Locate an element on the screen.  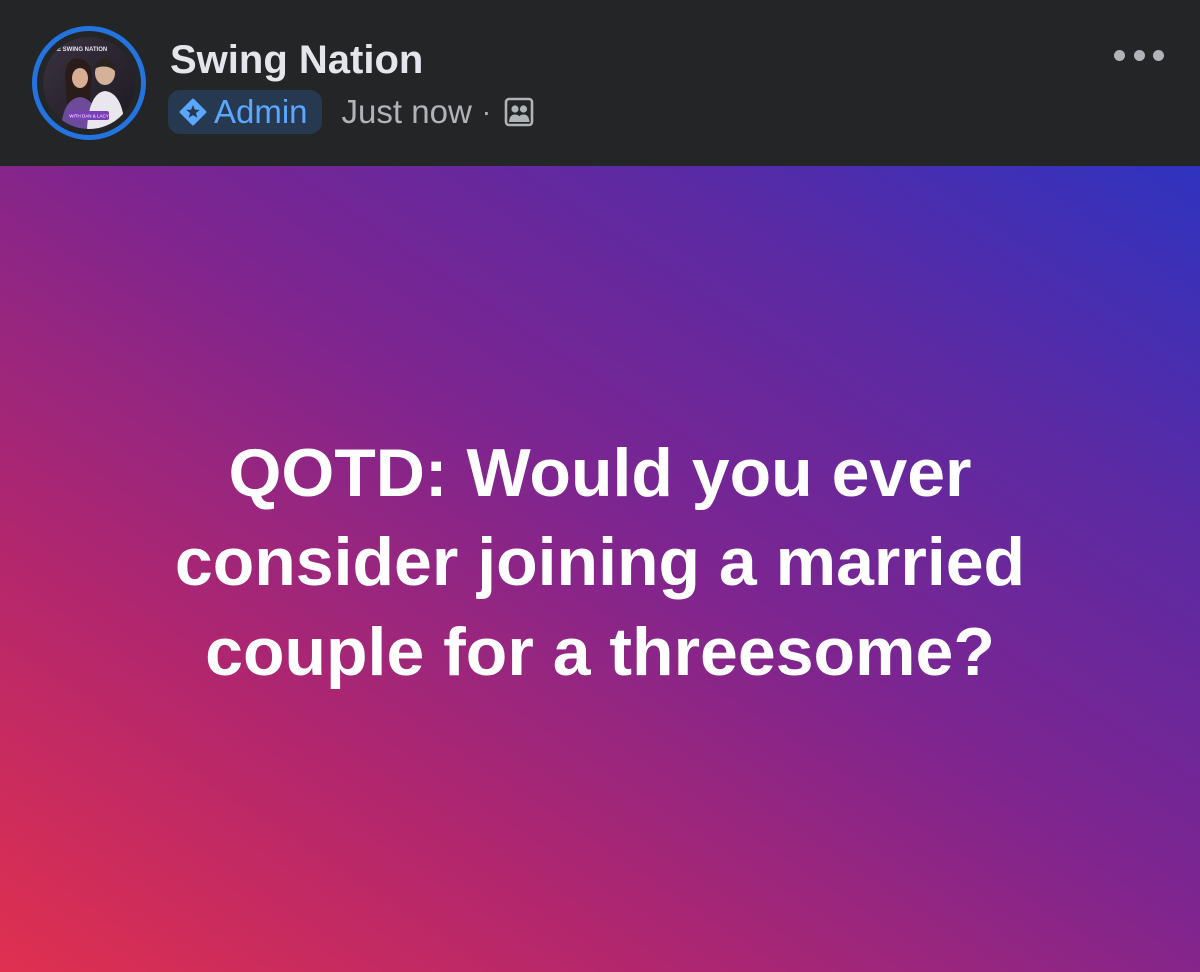
group-avatar: THE SWING NATION WITH DAN & LACY is located at coordinates (89, 83).